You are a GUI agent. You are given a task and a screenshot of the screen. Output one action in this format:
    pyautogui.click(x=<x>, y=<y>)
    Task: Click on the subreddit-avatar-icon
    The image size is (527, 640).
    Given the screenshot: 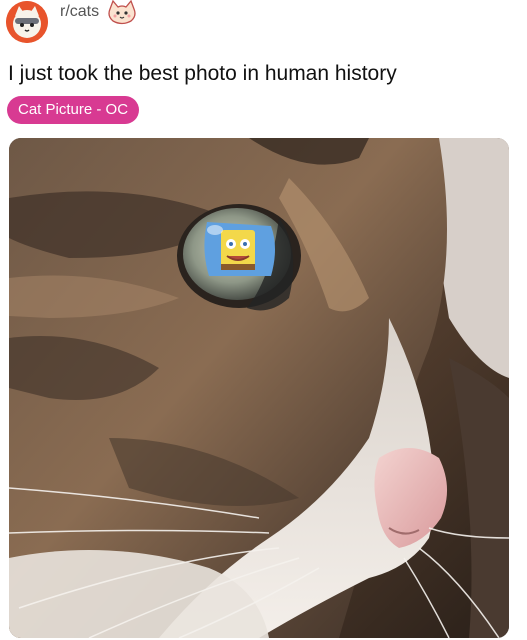 What is the action you would take?
    pyautogui.click(x=27, y=22)
    